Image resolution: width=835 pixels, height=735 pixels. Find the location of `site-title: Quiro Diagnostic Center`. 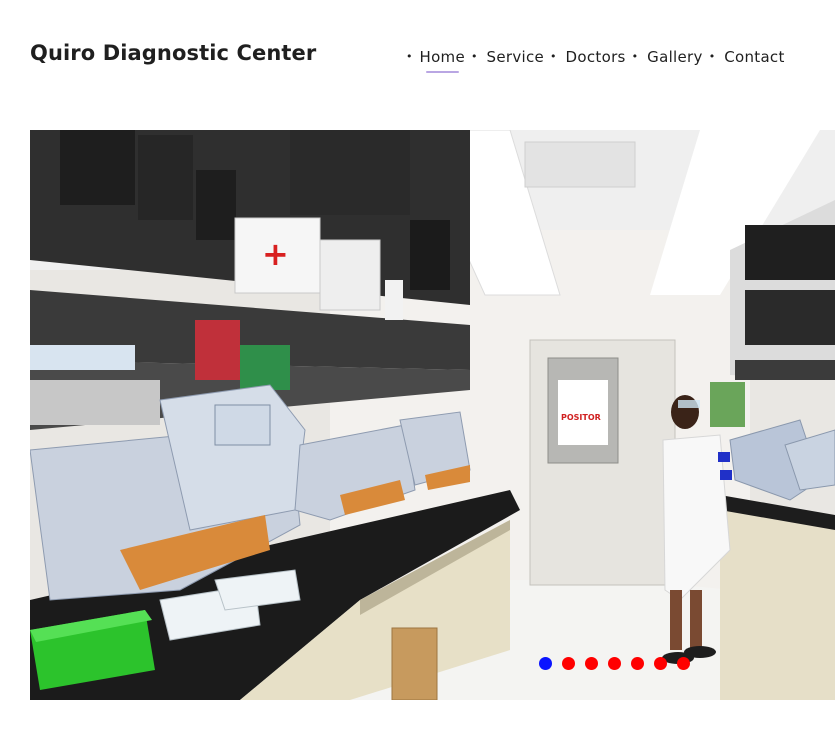

site-title: Quiro Diagnostic Center is located at coordinates (173, 53).